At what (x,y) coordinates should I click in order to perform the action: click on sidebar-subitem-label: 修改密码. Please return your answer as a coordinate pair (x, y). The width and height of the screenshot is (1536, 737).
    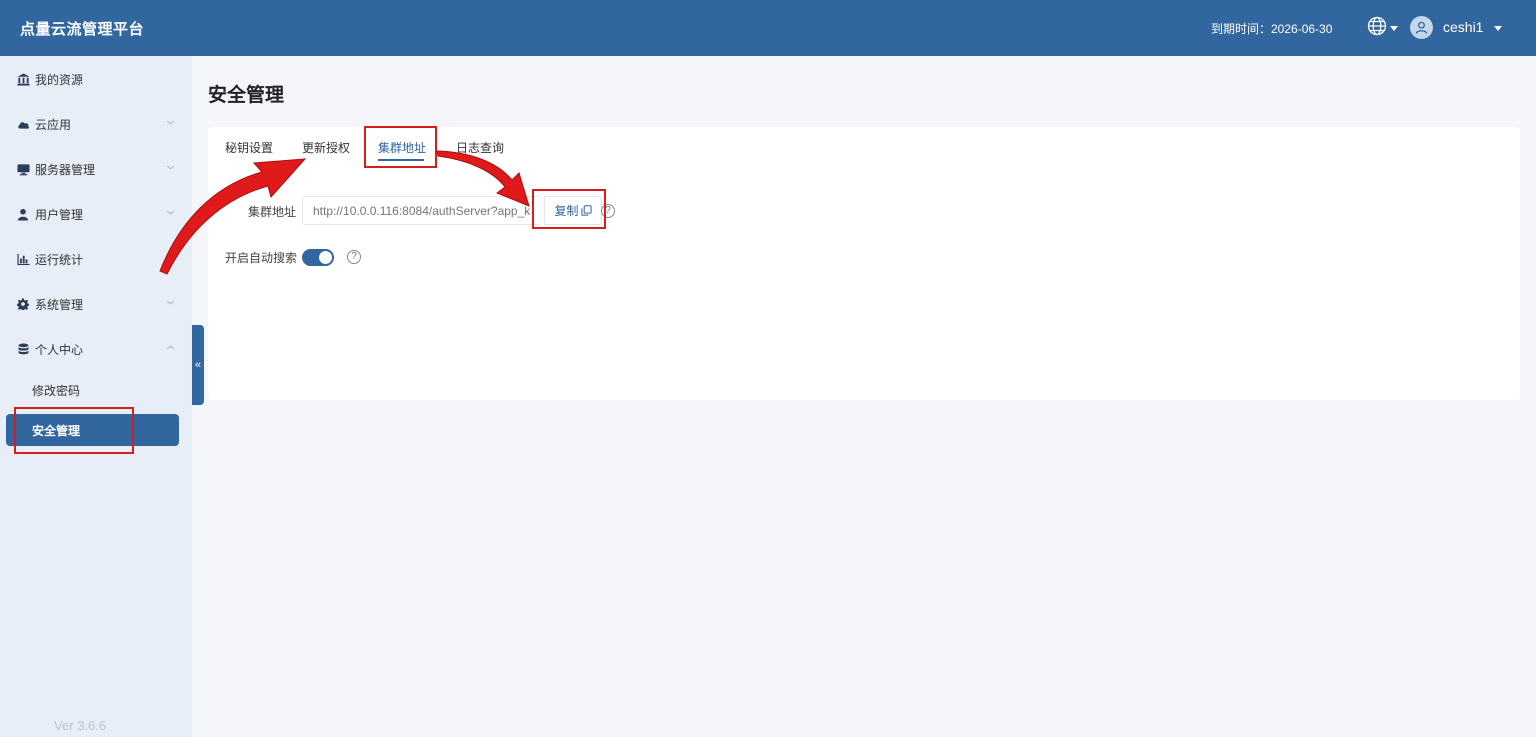
    Looking at the image, I should click on (56, 390).